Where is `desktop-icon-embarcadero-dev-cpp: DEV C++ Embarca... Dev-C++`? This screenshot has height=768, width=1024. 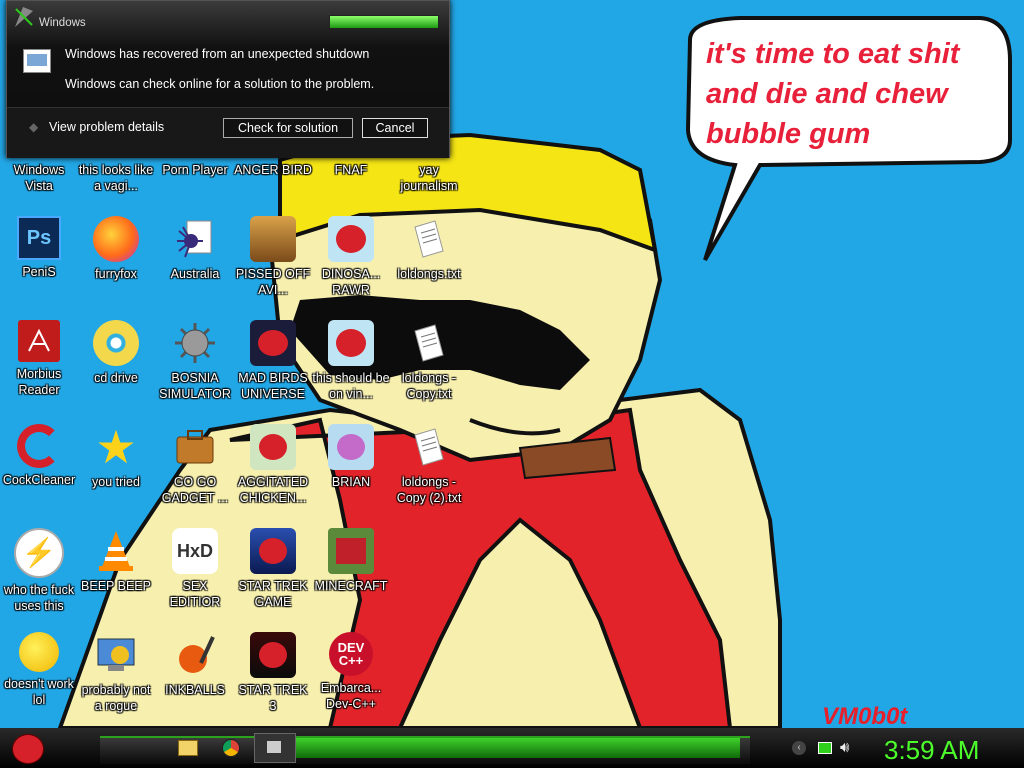
desktop-icon-embarcadero-dev-cpp: DEV C++ Embarca... Dev-C++ is located at coordinates (351, 672).